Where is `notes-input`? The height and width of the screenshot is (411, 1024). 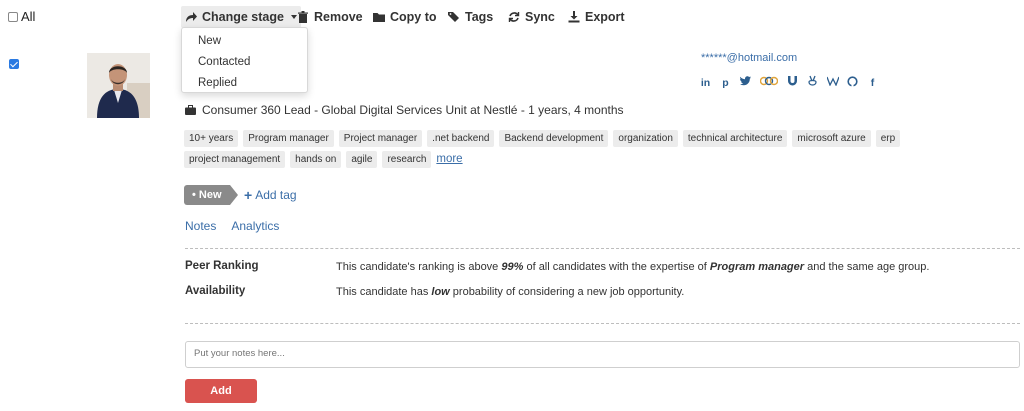
notes-input is located at coordinates (602, 354).